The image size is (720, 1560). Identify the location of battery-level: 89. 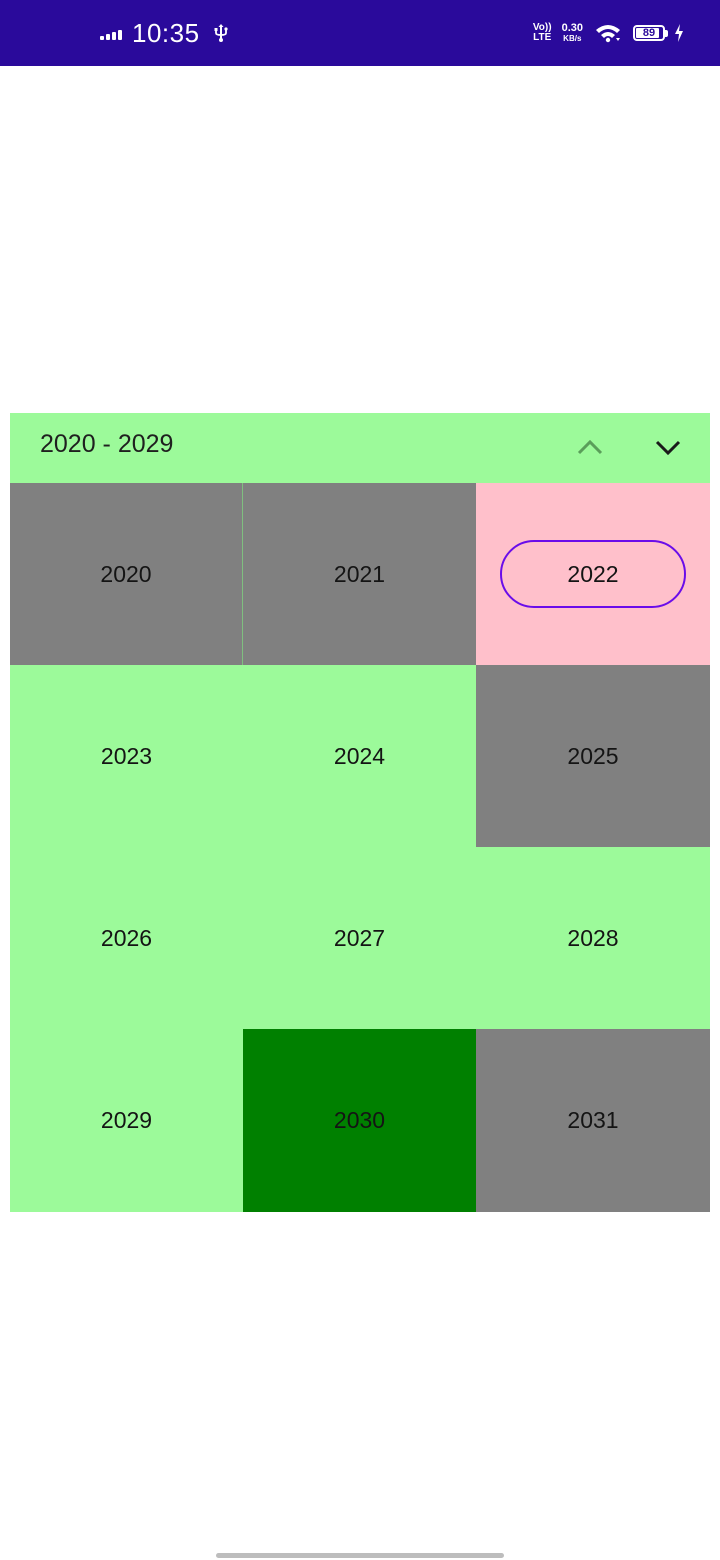
(649, 33).